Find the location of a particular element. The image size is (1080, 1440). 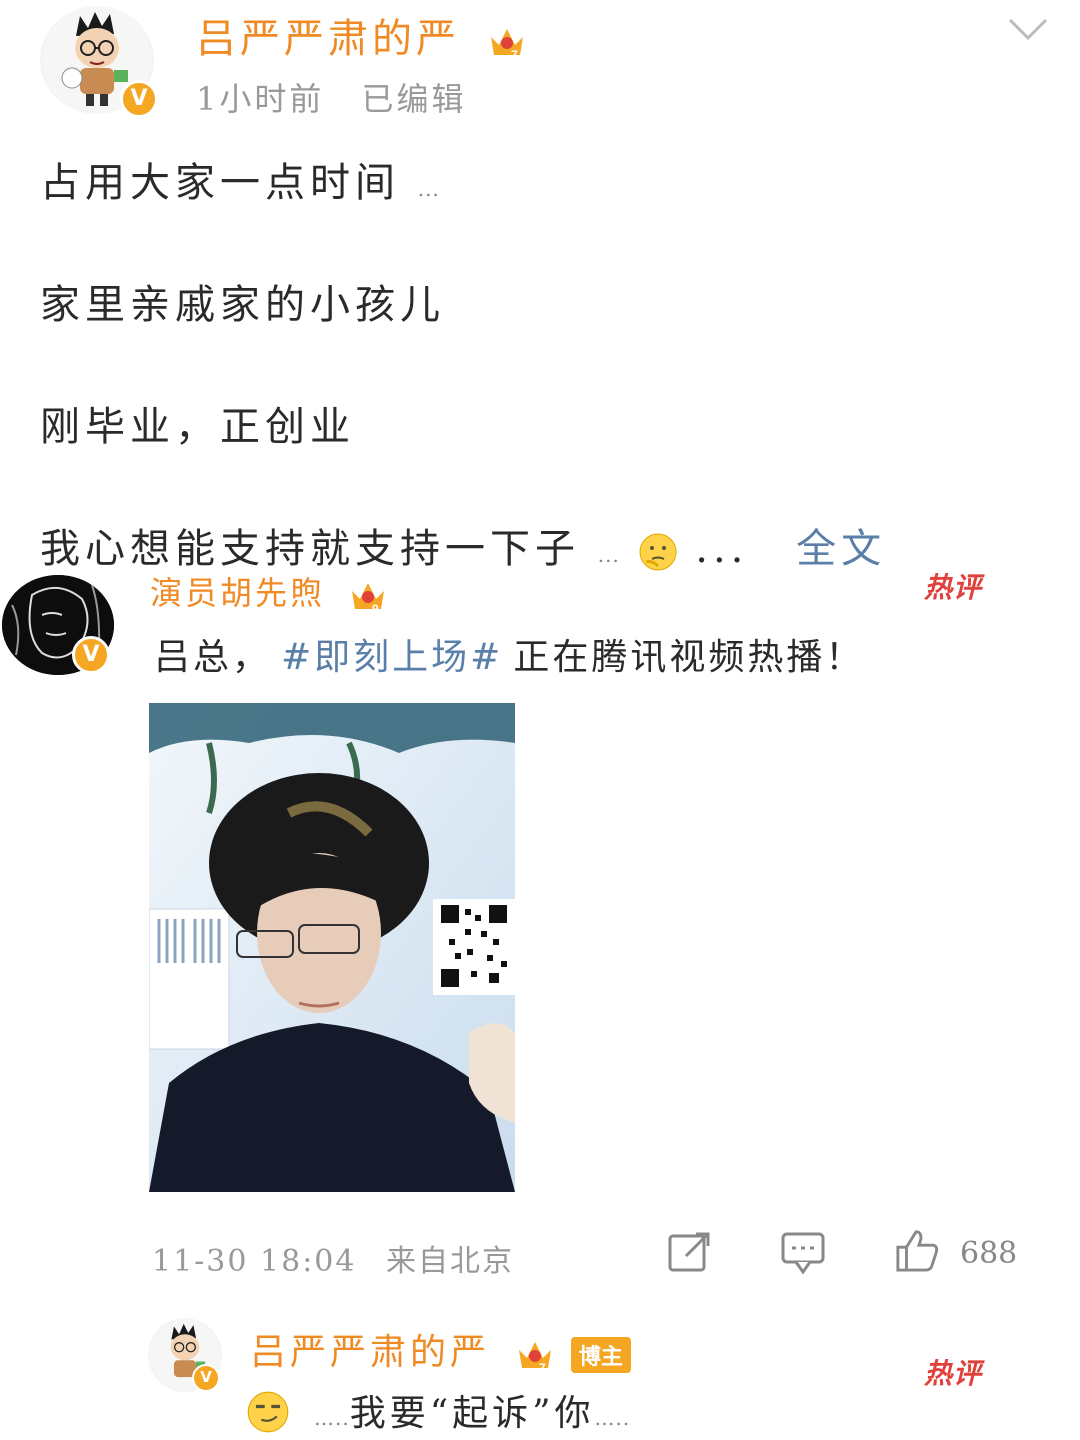

comment-meta: 11-30 18:04 来自北京 is located at coordinates (333, 1258).